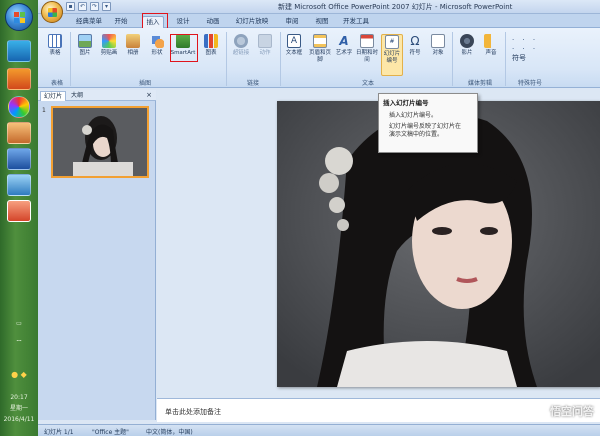  I want to click on special-symbol-button: · · · · · · 符号, so click(532, 49).